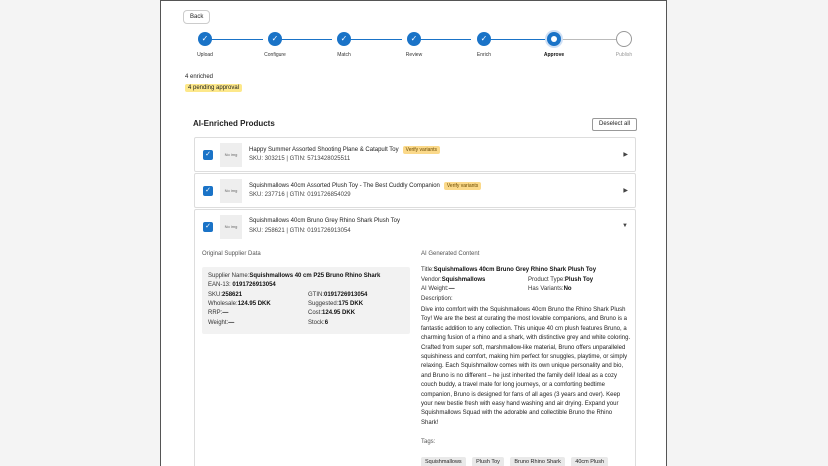 This screenshot has height=466, width=828. I want to click on deselect-all-button: Deselect all, so click(614, 124).